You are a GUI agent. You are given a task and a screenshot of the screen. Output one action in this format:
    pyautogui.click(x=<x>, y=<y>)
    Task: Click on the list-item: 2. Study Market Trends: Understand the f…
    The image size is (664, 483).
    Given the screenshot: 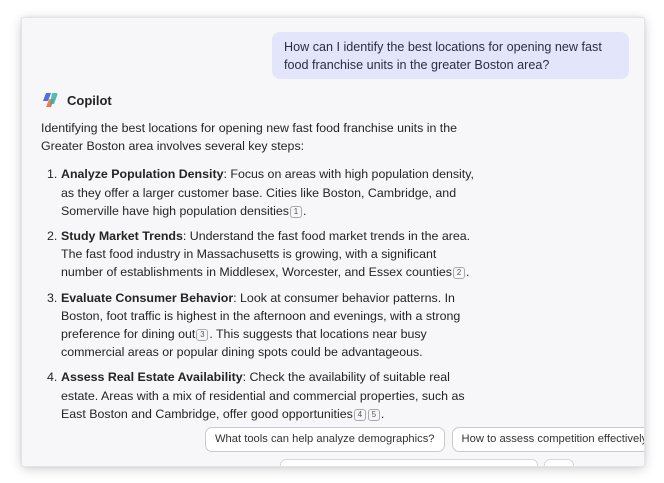 What is the action you would take?
    pyautogui.click(x=261, y=254)
    